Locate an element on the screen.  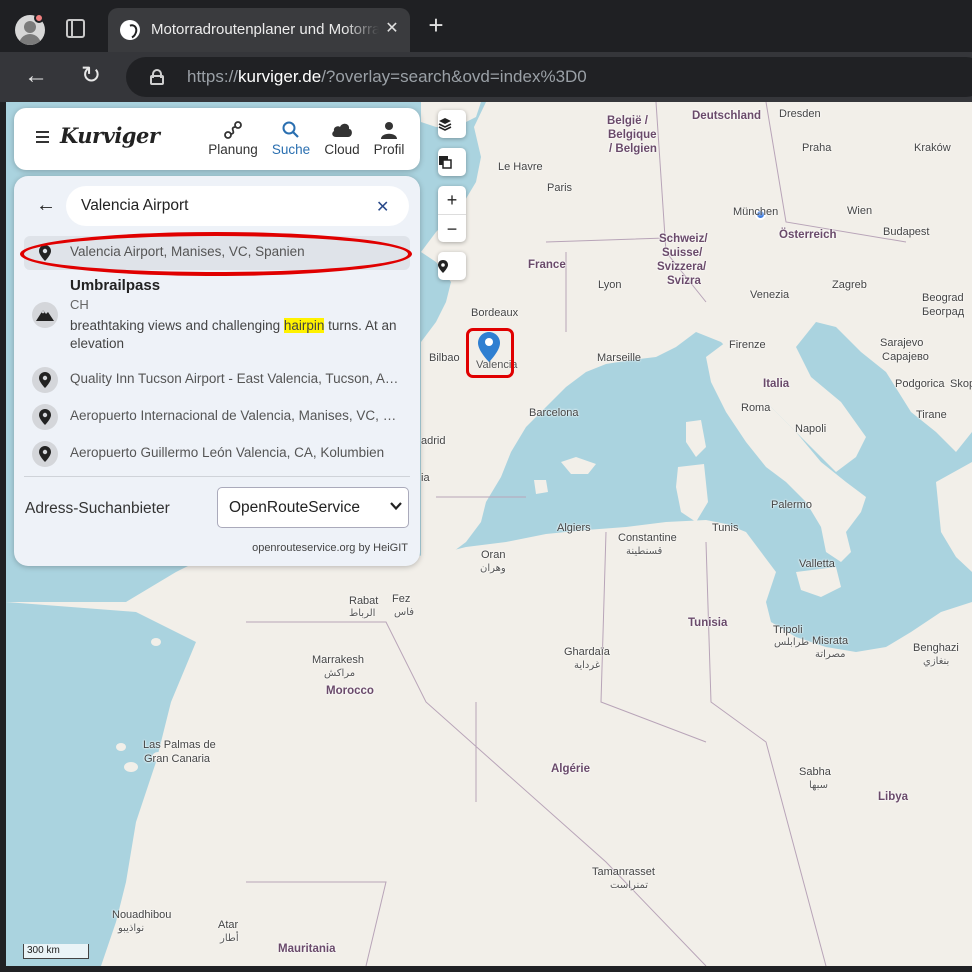
map-label: Praha is located at coordinates (817, 148).